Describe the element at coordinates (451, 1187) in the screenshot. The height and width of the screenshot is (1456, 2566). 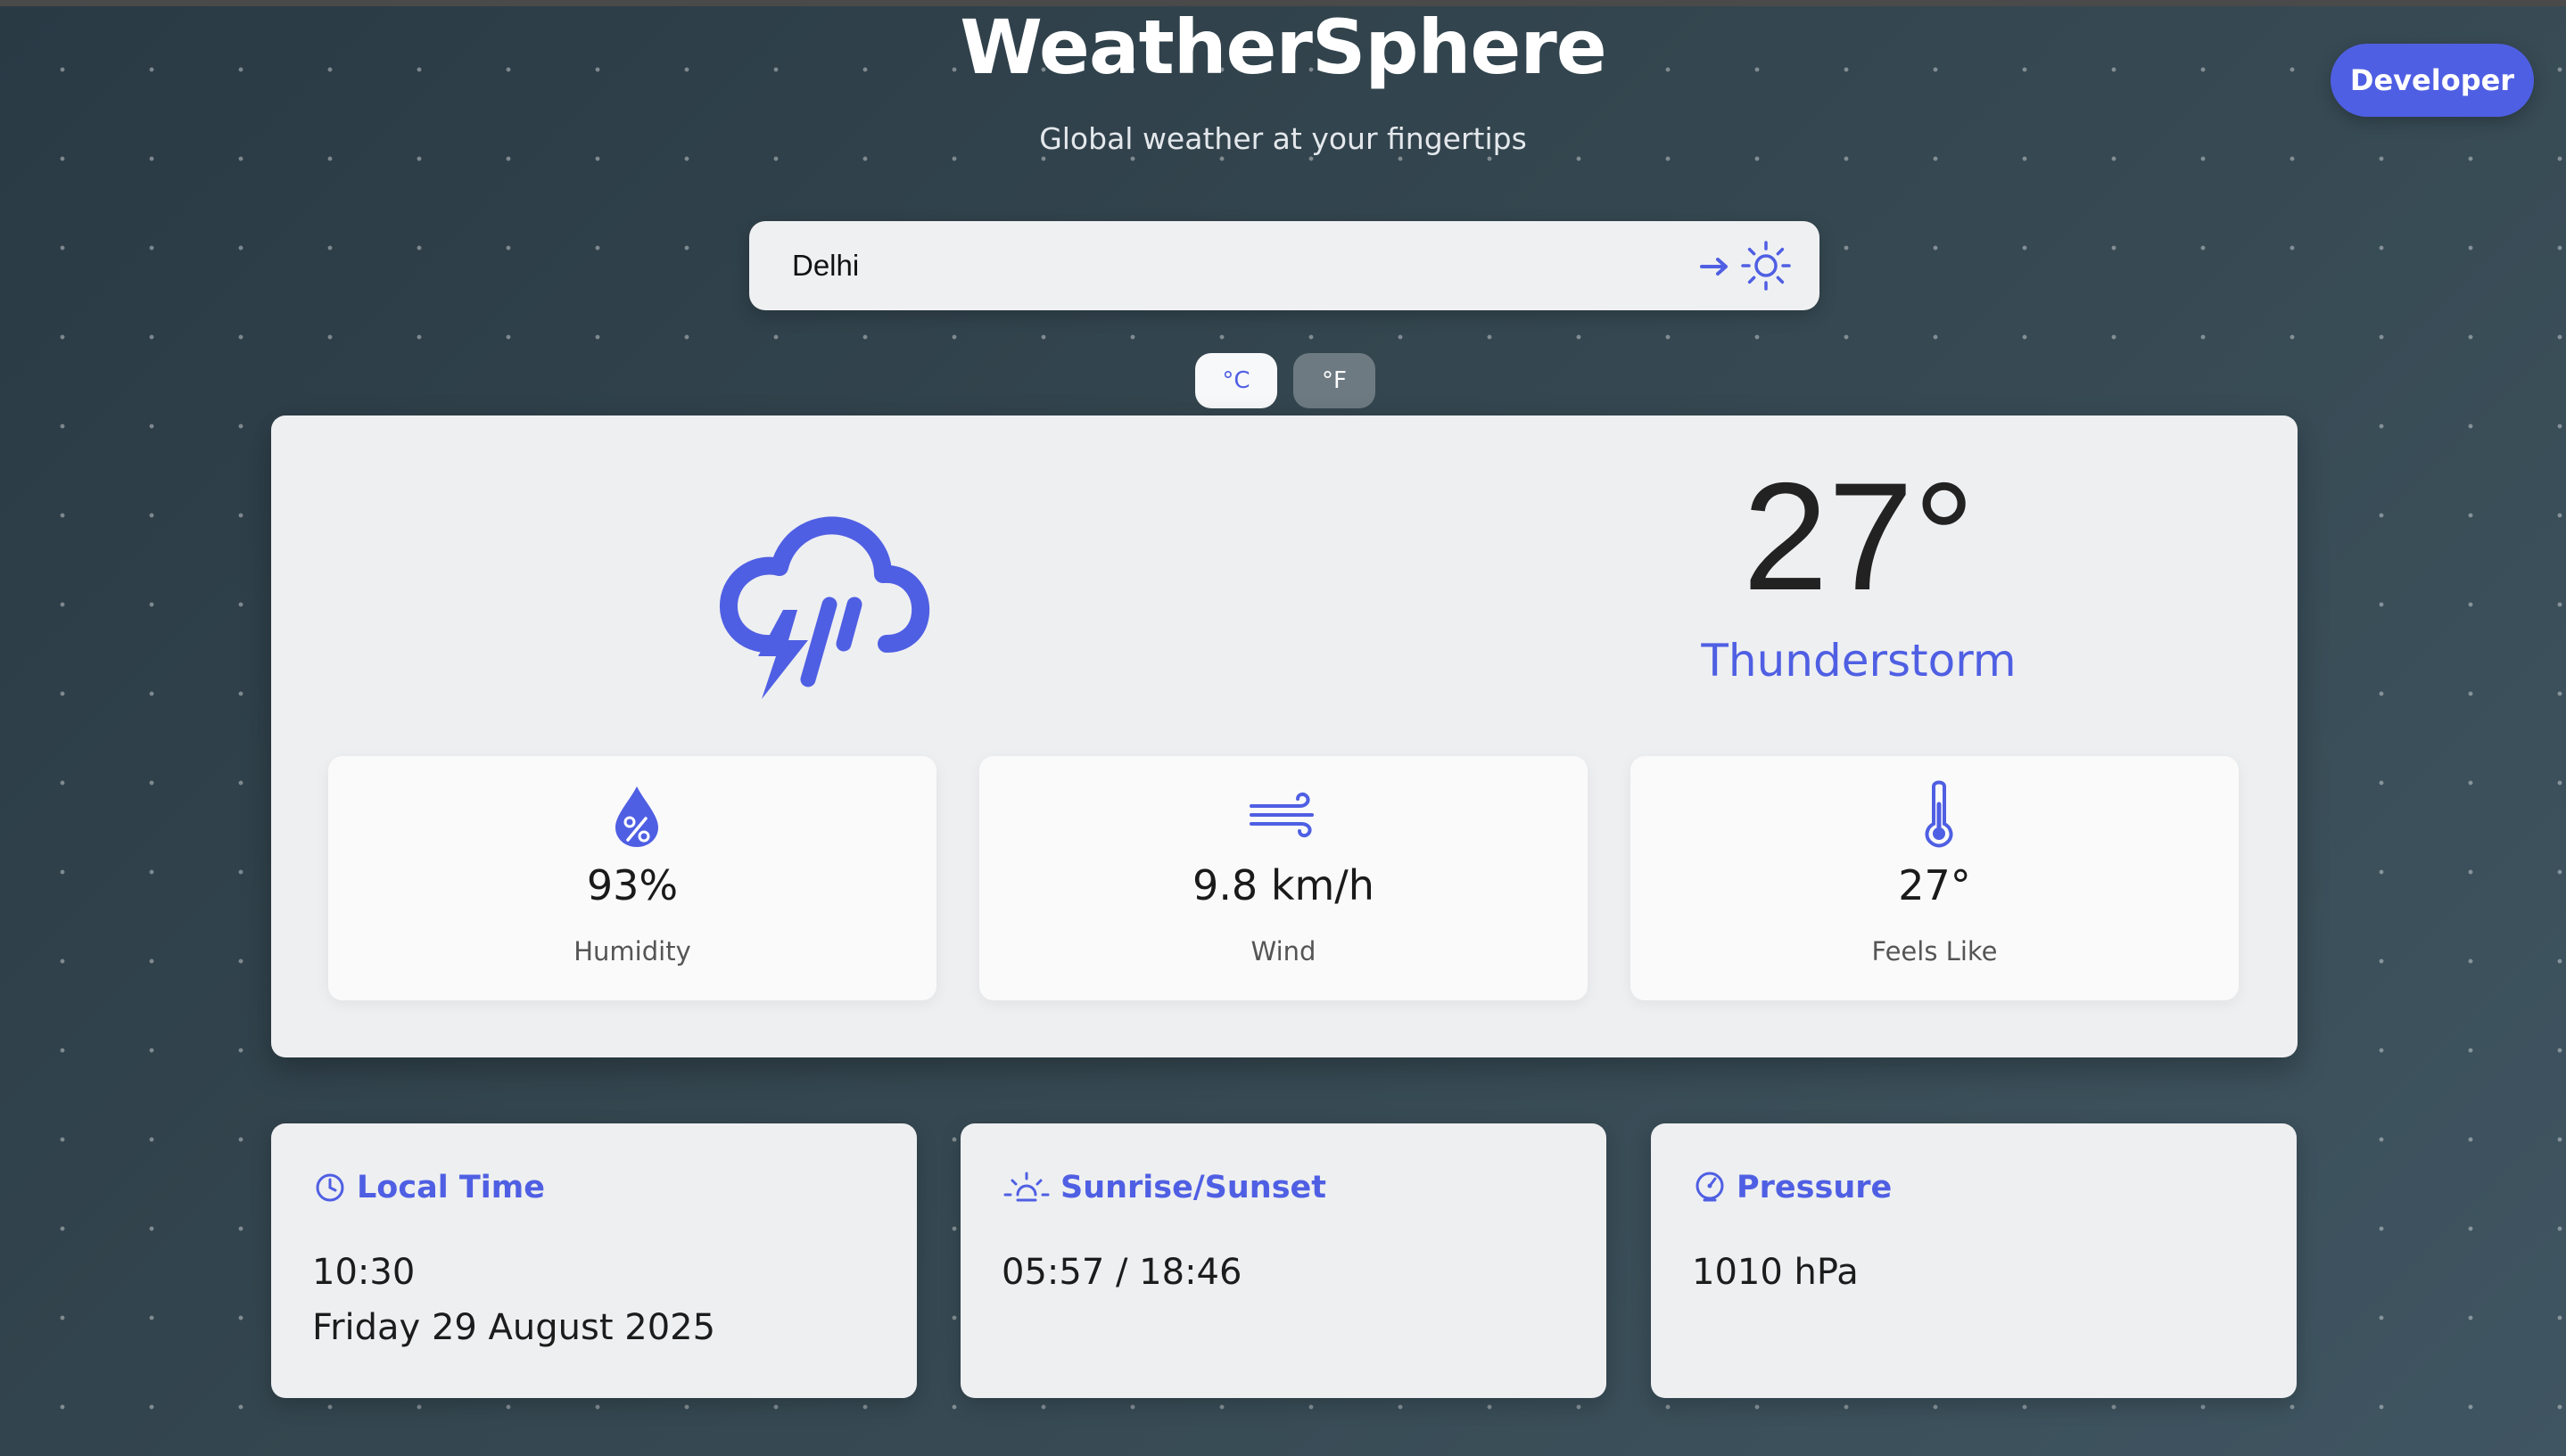
I see `local-time-title: Local Time` at that location.